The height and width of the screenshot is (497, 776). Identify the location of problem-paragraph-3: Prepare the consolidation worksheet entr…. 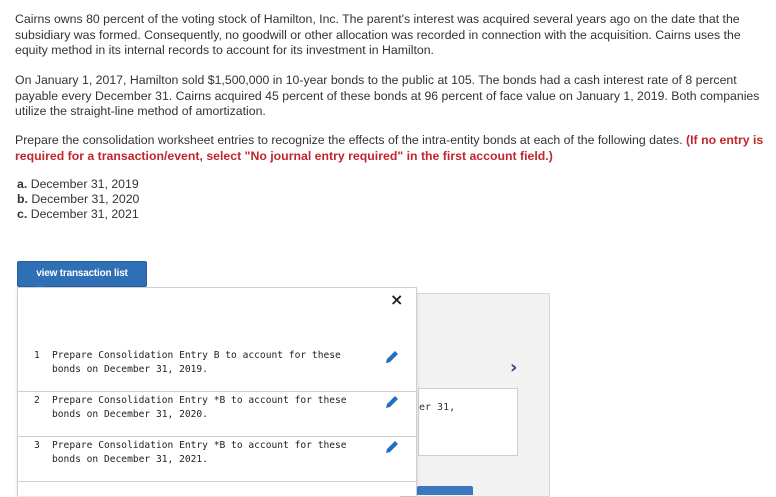
(390, 148).